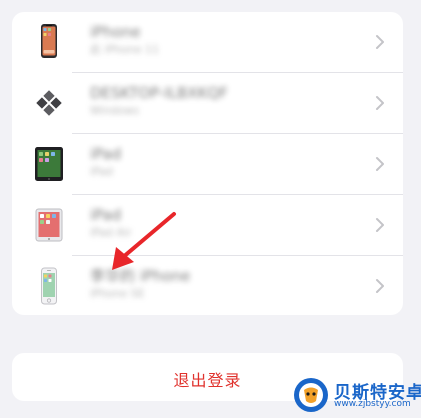 Image resolution: width=421 pixels, height=418 pixels. I want to click on device-row-ipad: iPad iPad, so click(207, 164).